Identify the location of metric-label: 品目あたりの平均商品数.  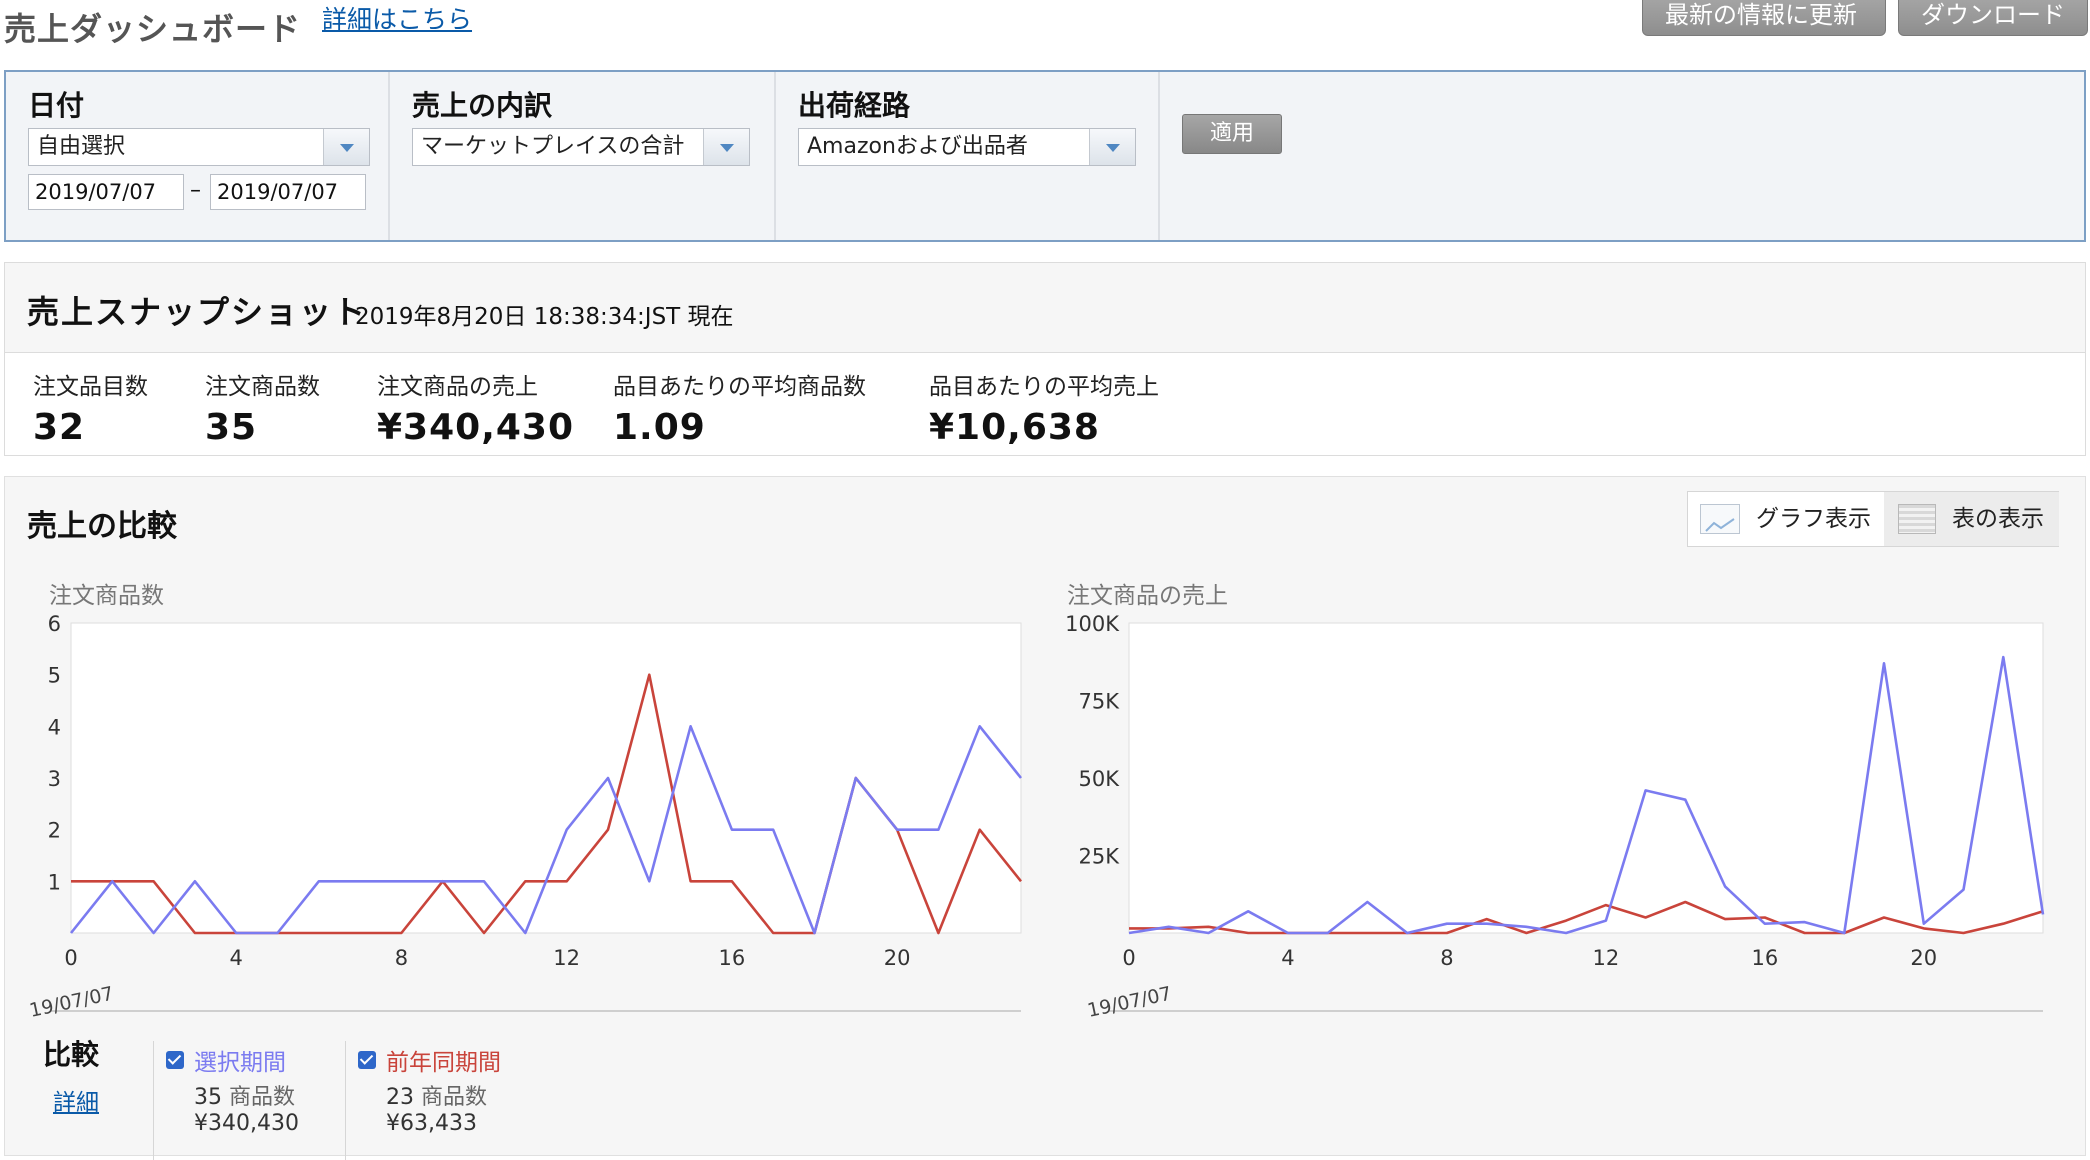
(739, 387).